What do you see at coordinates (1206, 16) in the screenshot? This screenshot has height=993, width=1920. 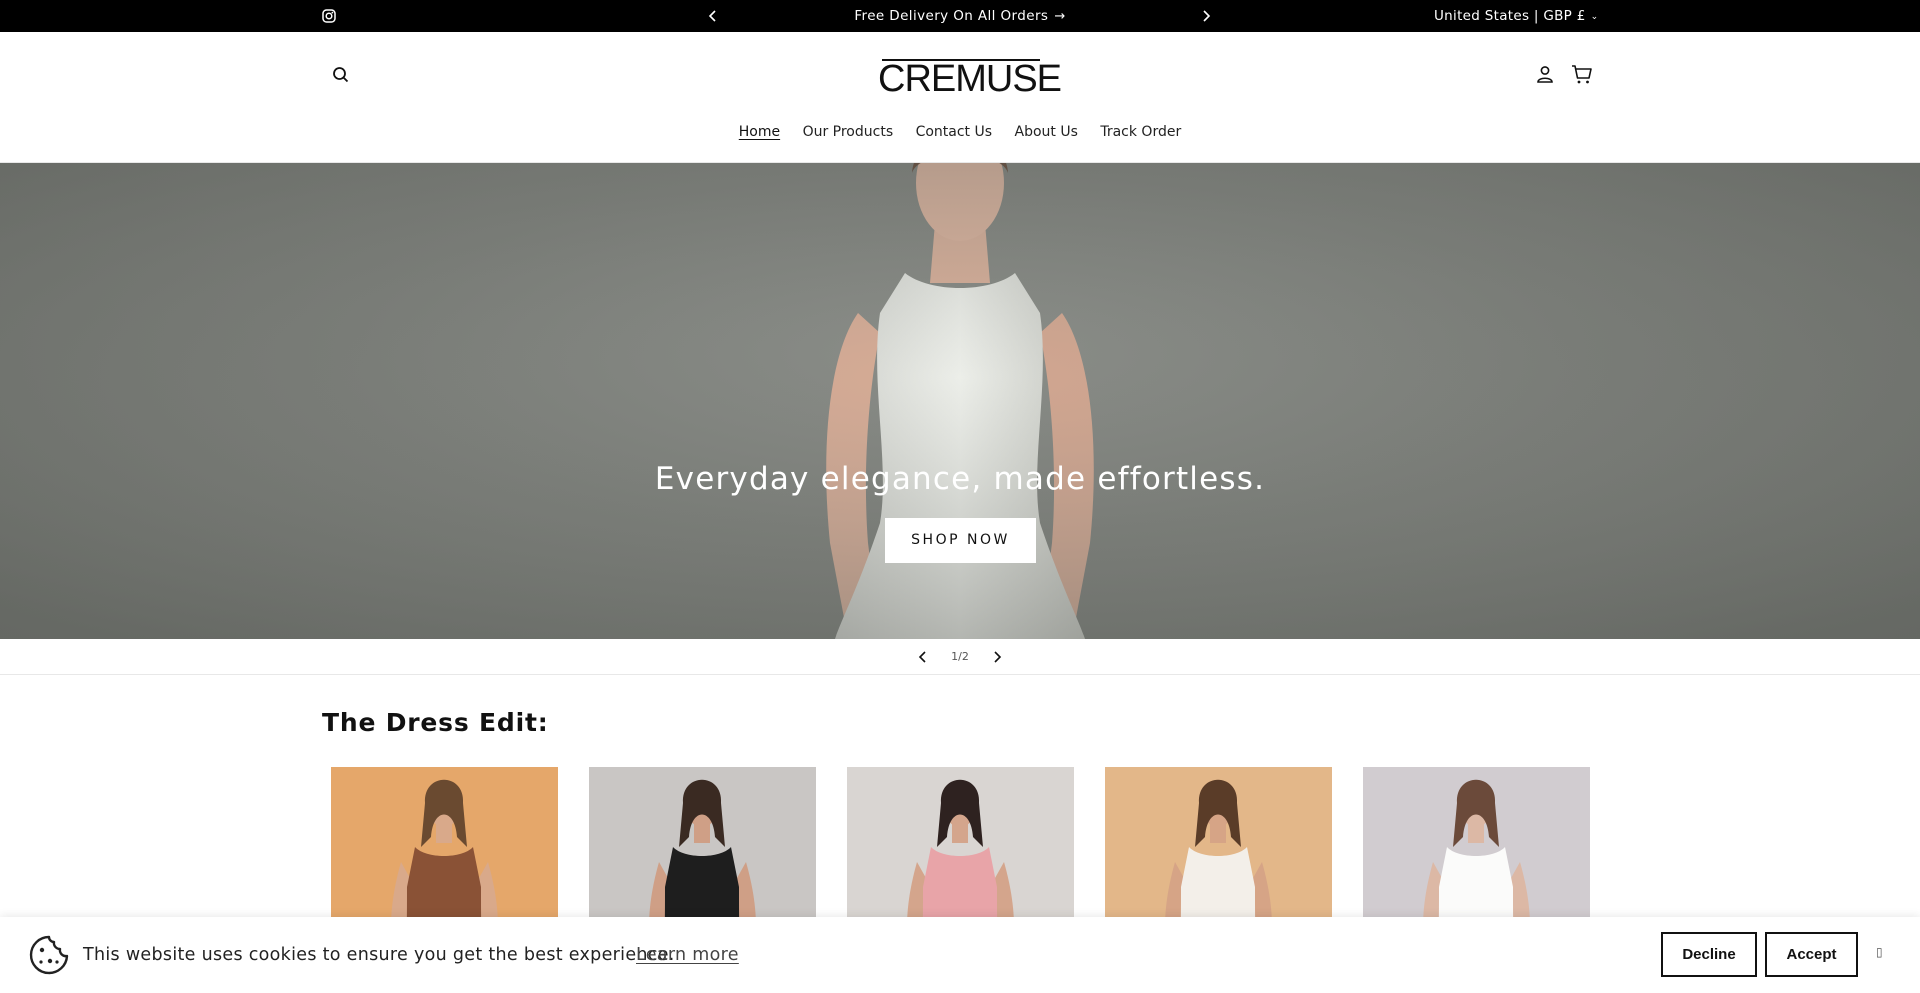 I see `announcement-next-icon` at bounding box center [1206, 16].